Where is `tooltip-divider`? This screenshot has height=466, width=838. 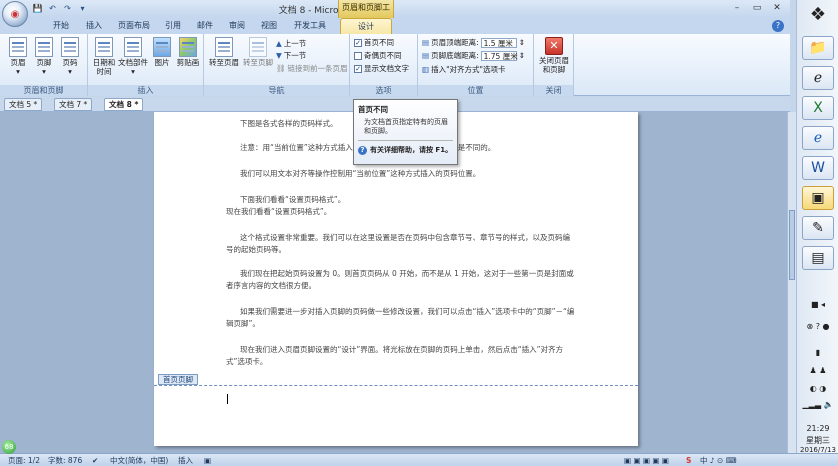 tooltip-divider is located at coordinates (405, 140).